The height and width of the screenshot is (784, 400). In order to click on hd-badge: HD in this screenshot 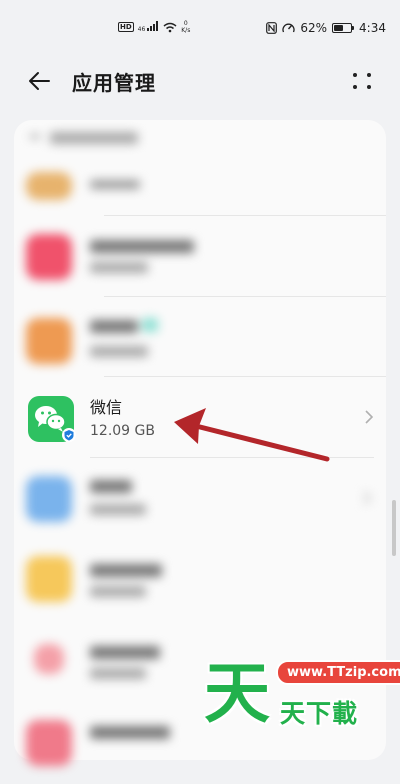, I will do `click(126, 27)`.